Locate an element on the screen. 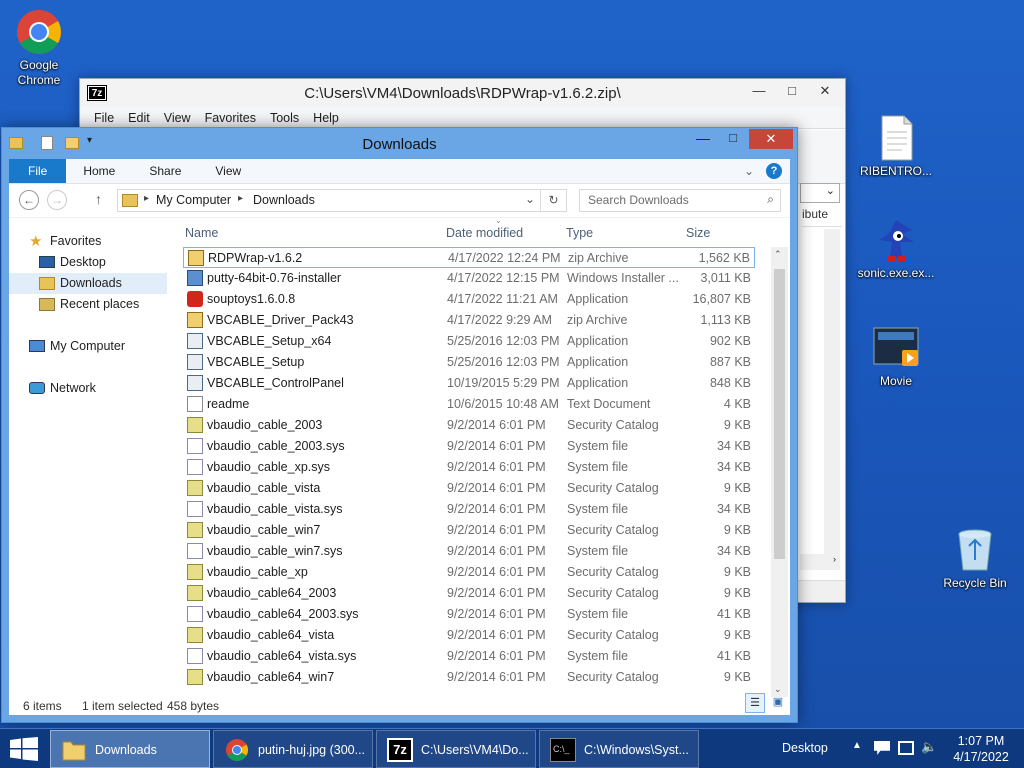  menu-file: File is located at coordinates (104, 118).